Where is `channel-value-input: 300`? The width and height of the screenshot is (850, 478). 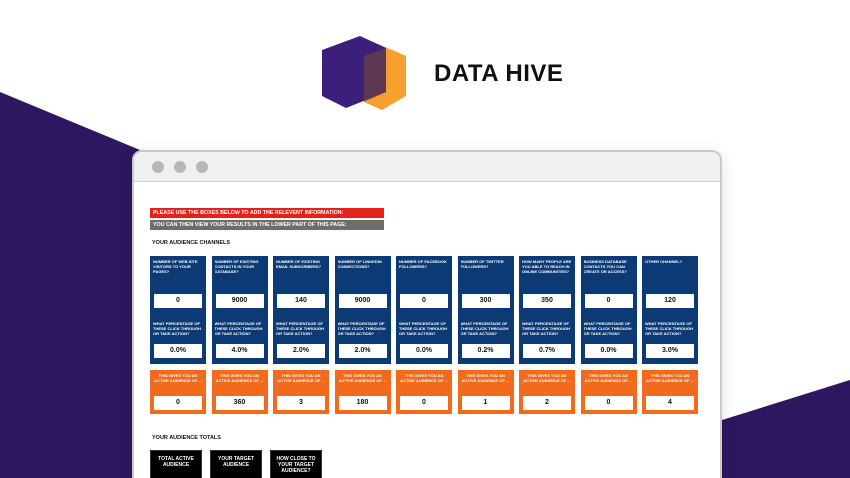 channel-value-input: 300 is located at coordinates (485, 301).